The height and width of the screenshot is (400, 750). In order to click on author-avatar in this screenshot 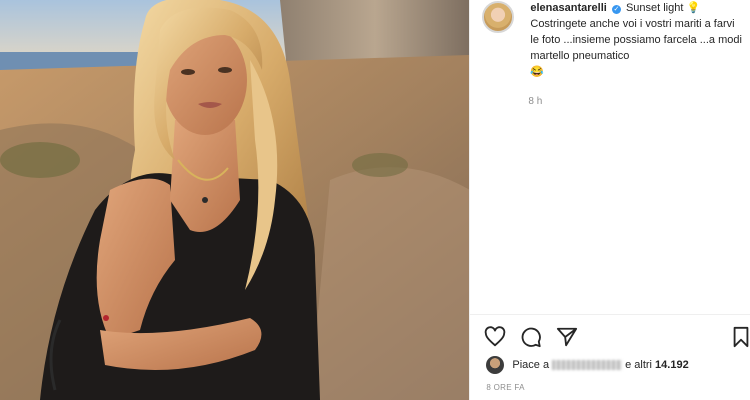, I will do `click(498, 17)`.